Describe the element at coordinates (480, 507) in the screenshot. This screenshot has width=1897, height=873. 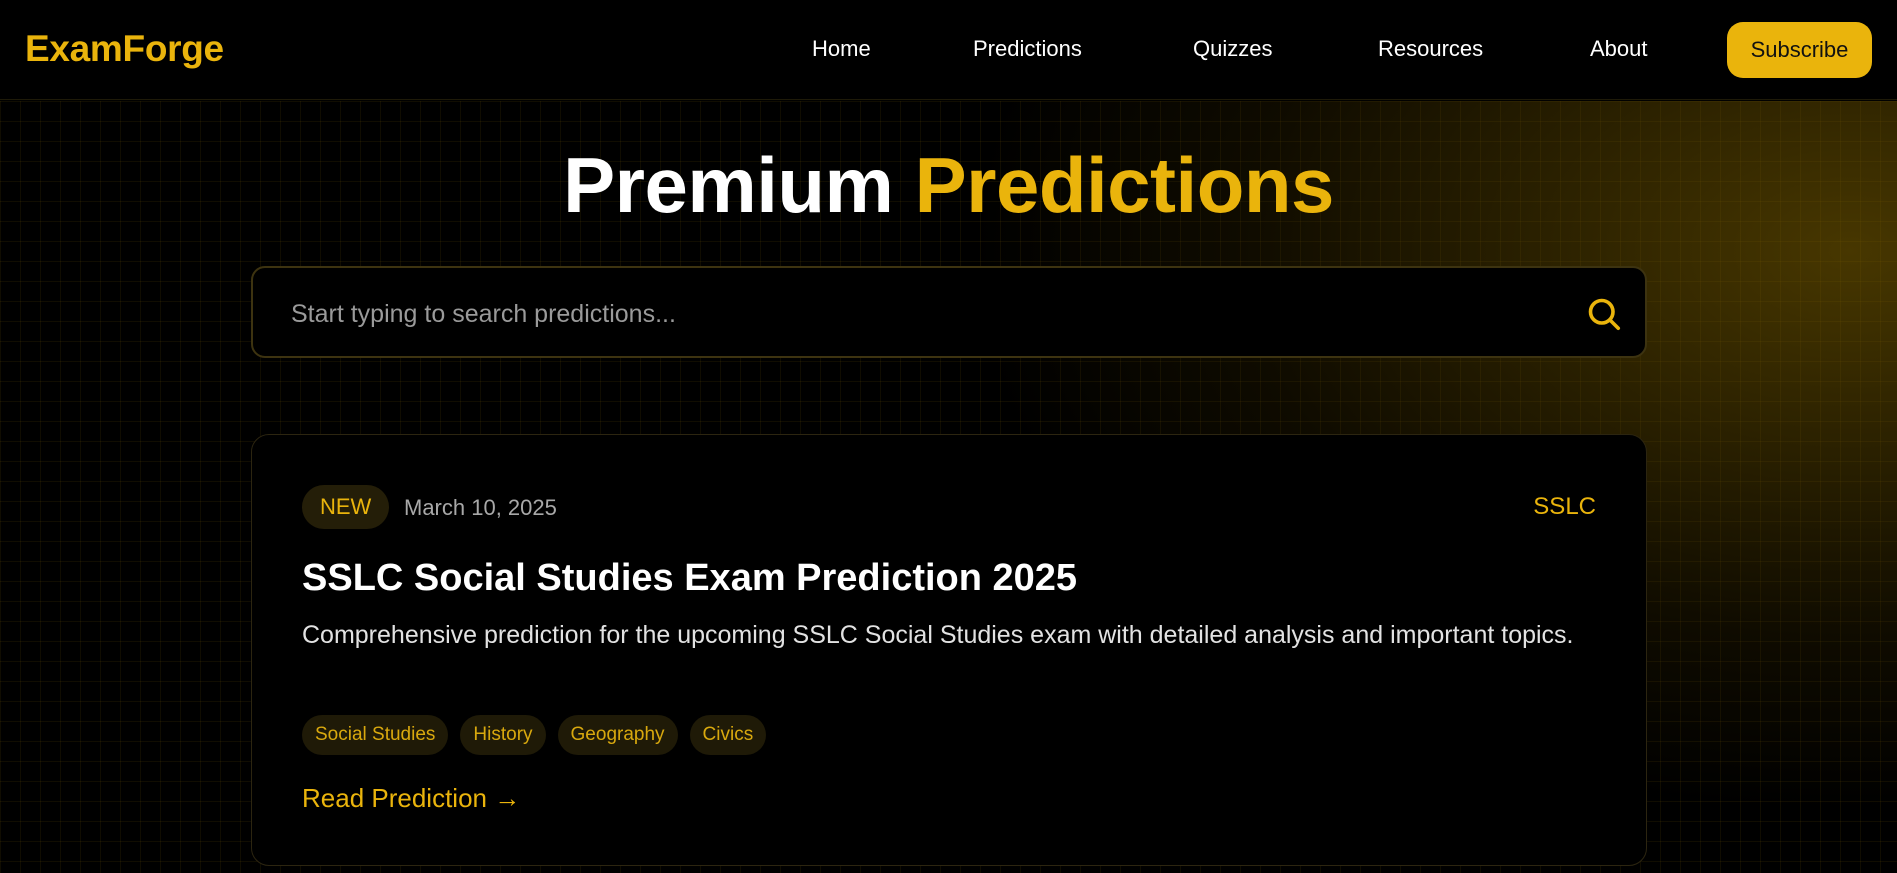
I see `post-date: March 10, 2025` at that location.